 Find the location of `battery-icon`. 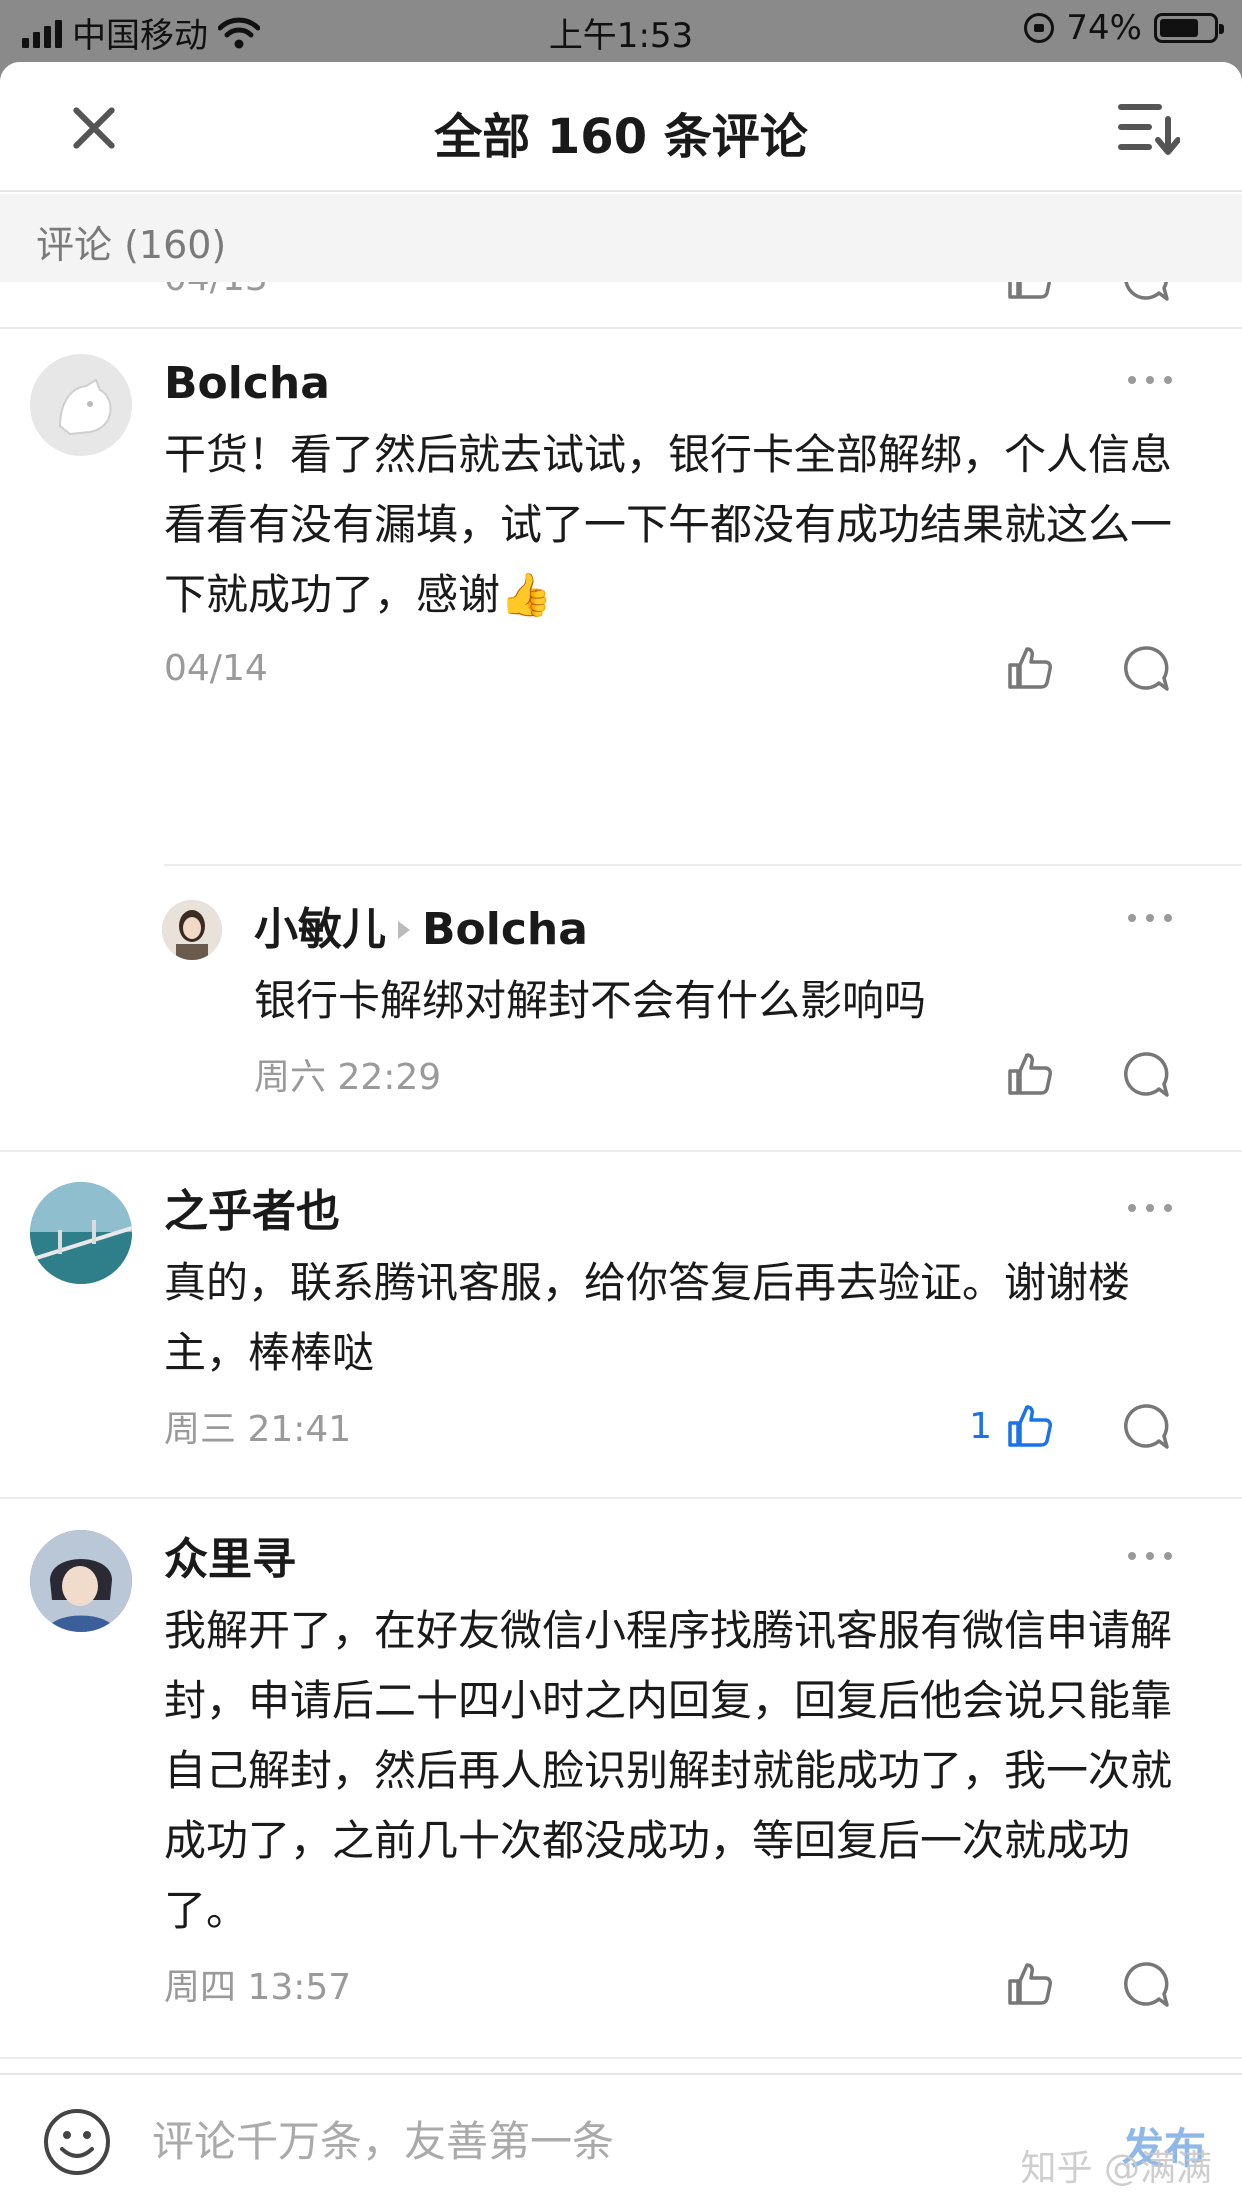

battery-icon is located at coordinates (1189, 28).